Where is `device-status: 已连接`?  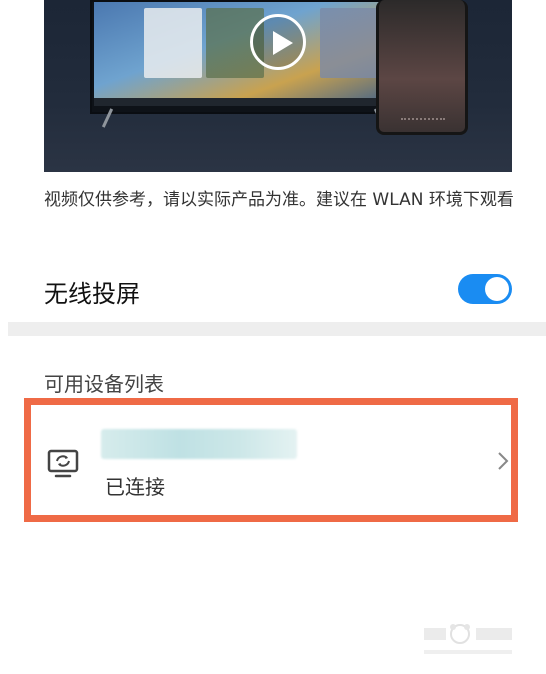
device-status: 已连接 is located at coordinates (135, 487).